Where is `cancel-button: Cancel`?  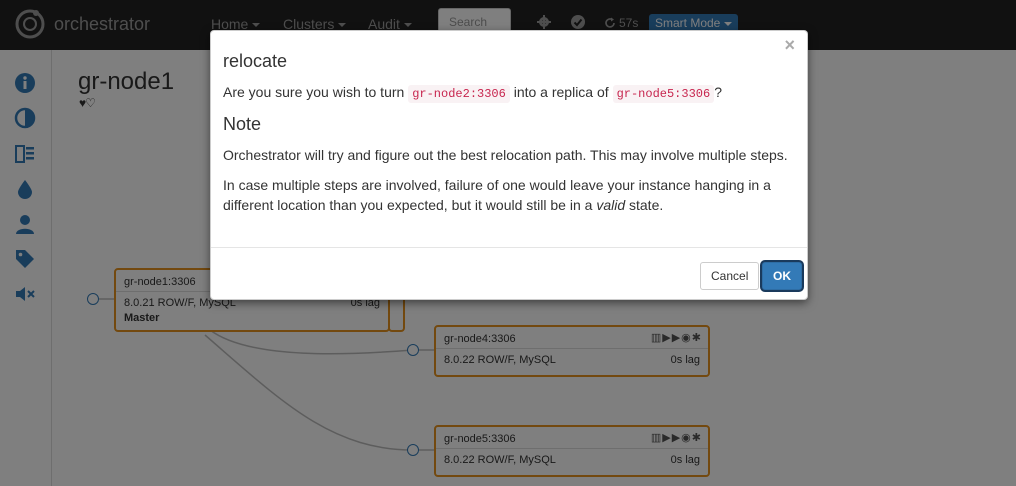 cancel-button: Cancel is located at coordinates (730, 276).